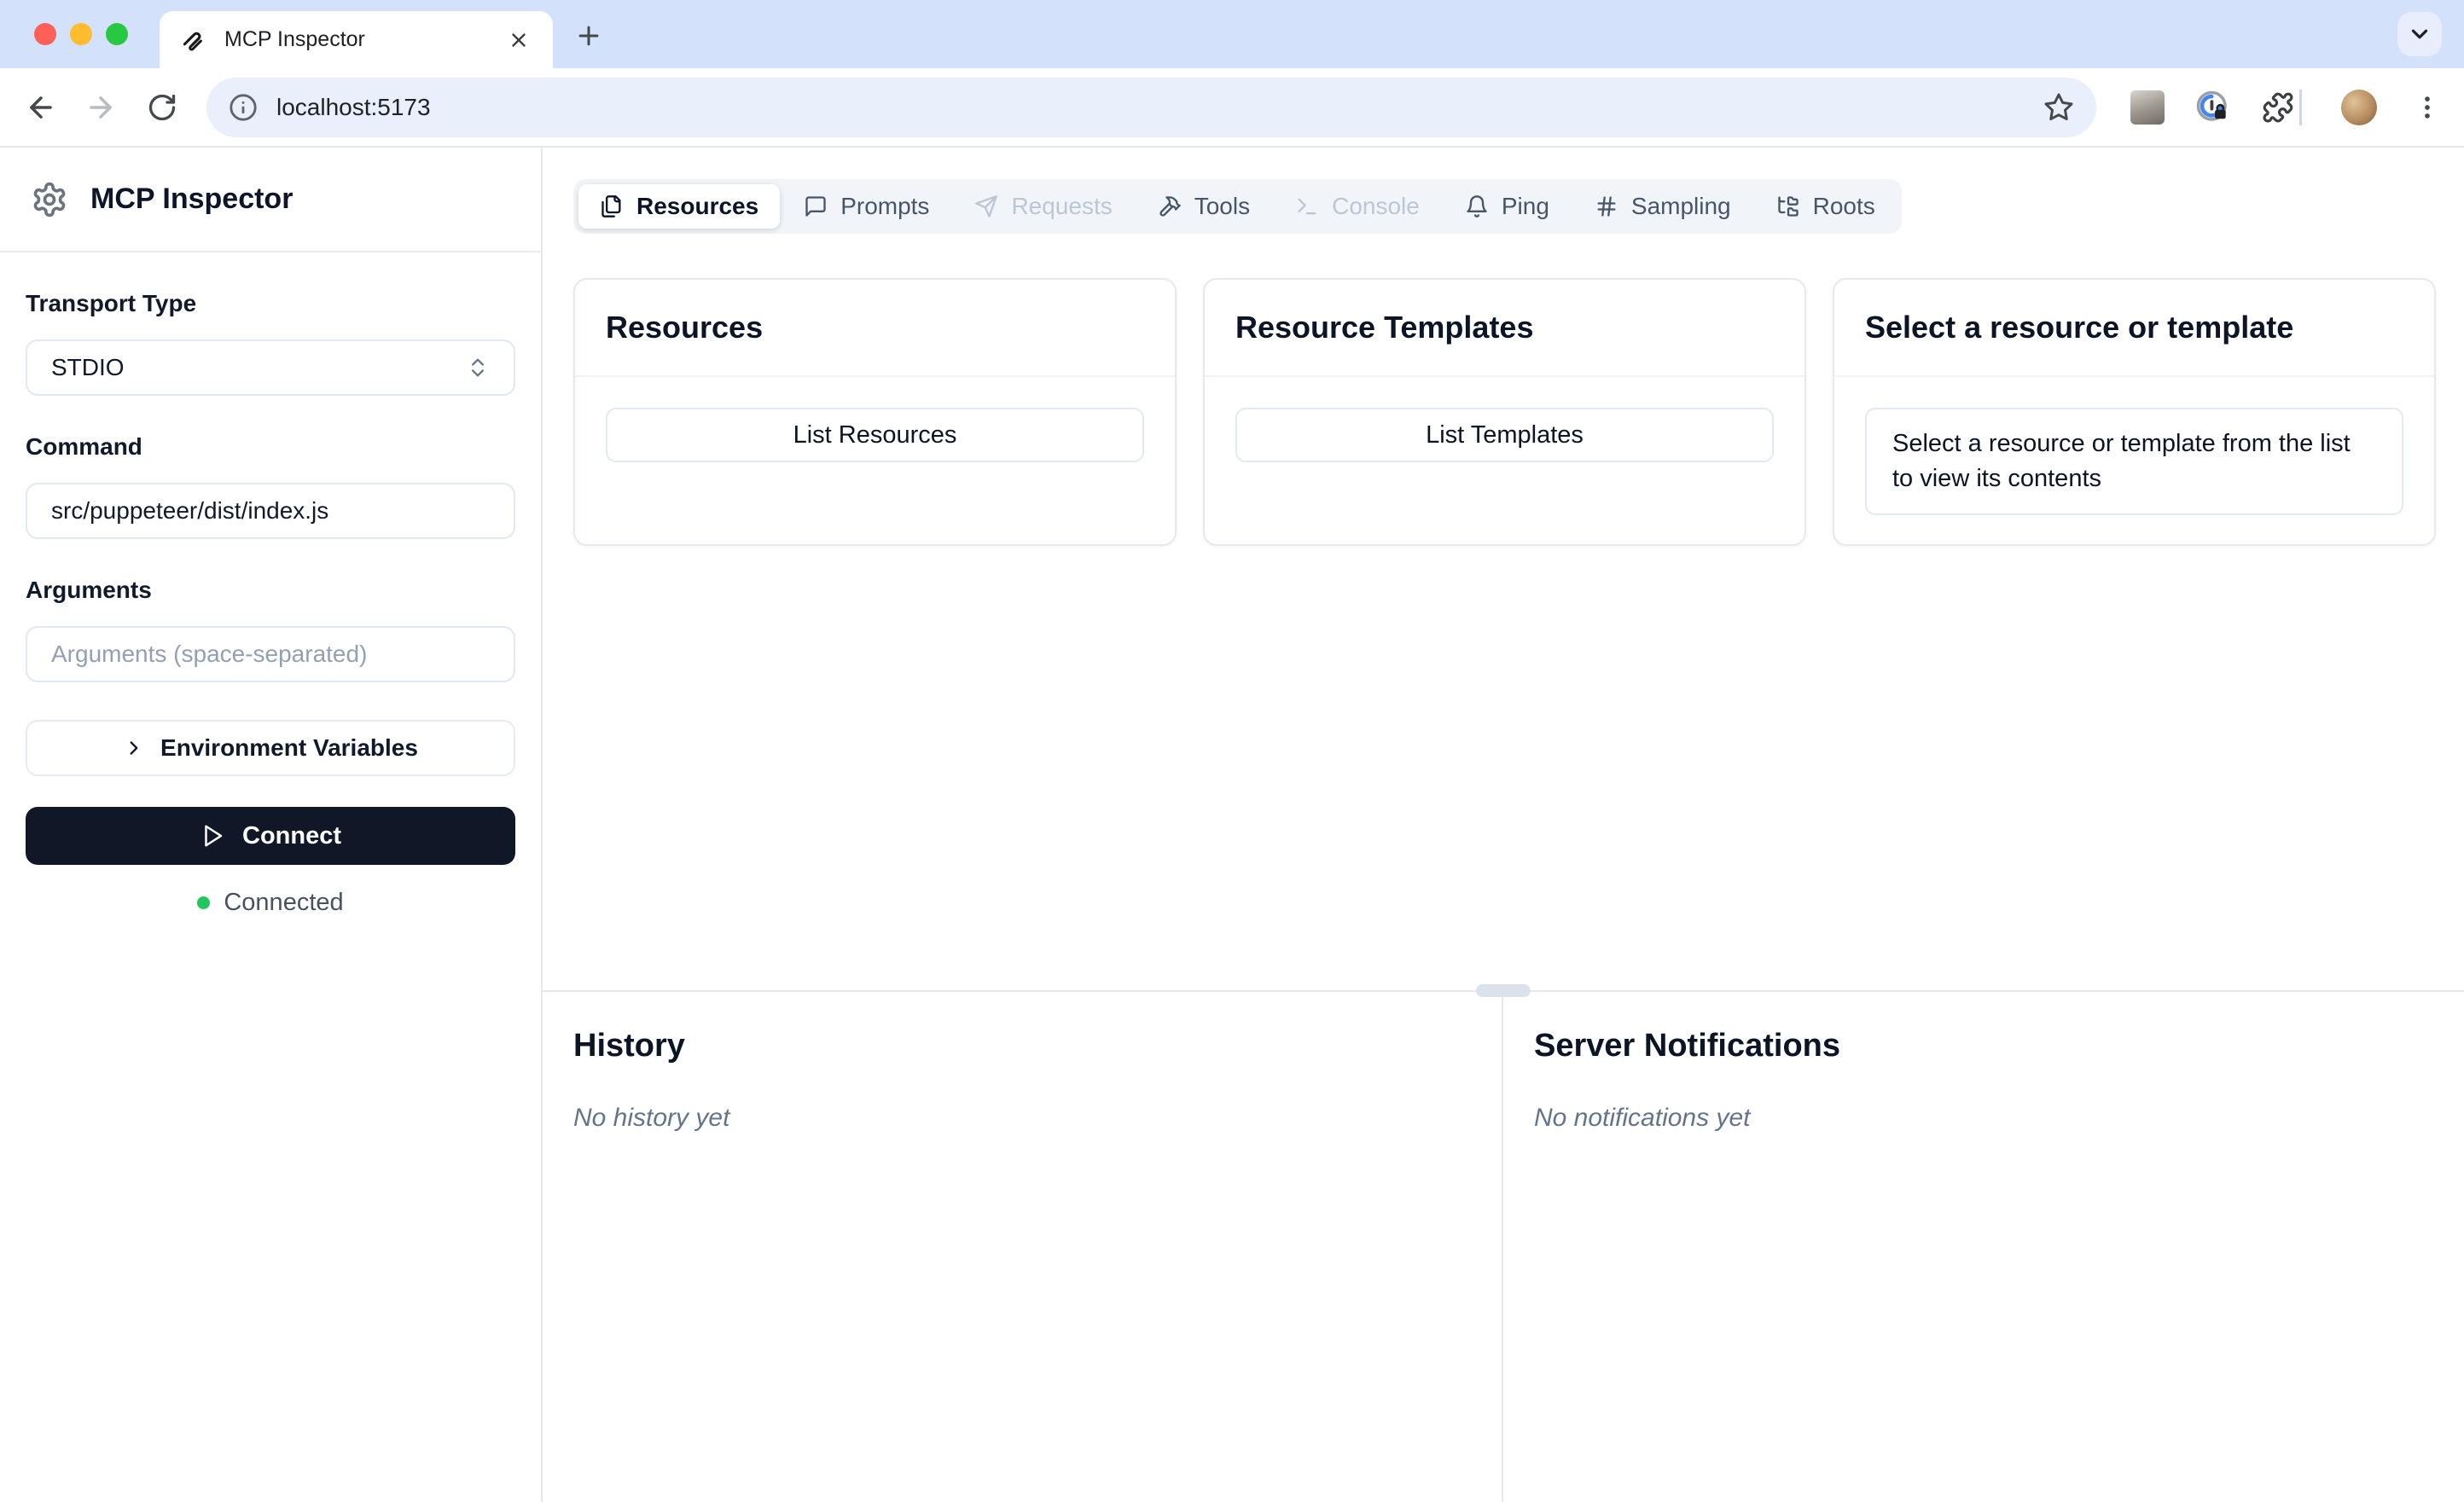 This screenshot has height=1502, width=2464. Describe the element at coordinates (1680, 206) in the screenshot. I see `tab-label: Sampling` at that location.